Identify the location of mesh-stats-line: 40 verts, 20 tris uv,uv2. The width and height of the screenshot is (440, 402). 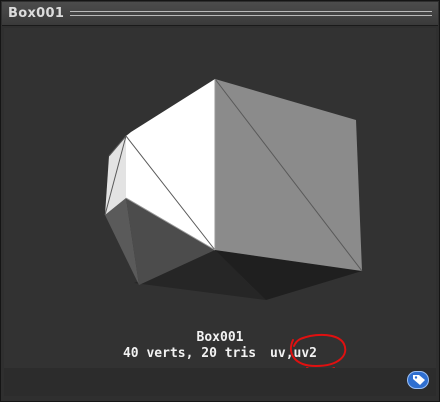
(220, 354).